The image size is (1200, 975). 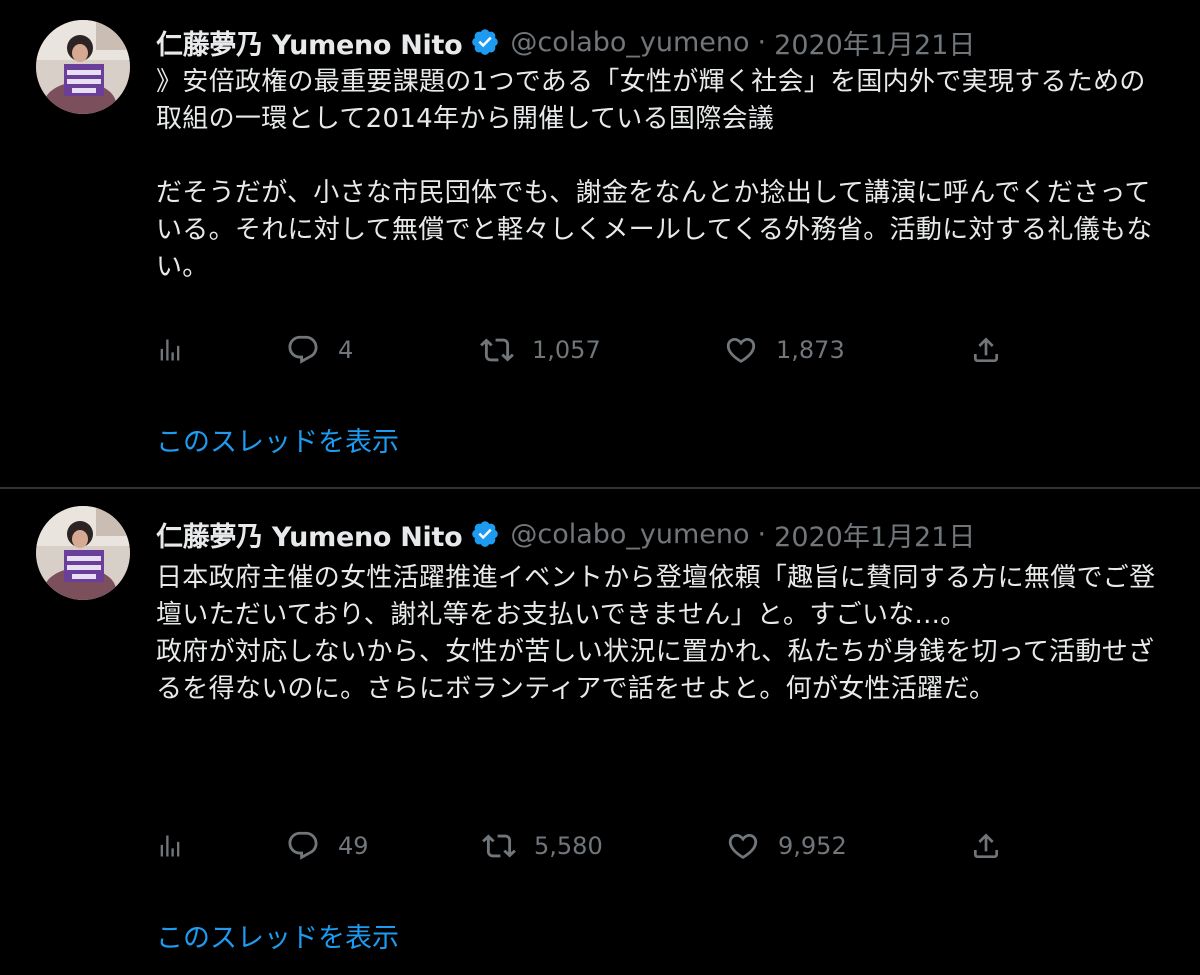 I want to click on retweet-button: 1,057, so click(x=540, y=350).